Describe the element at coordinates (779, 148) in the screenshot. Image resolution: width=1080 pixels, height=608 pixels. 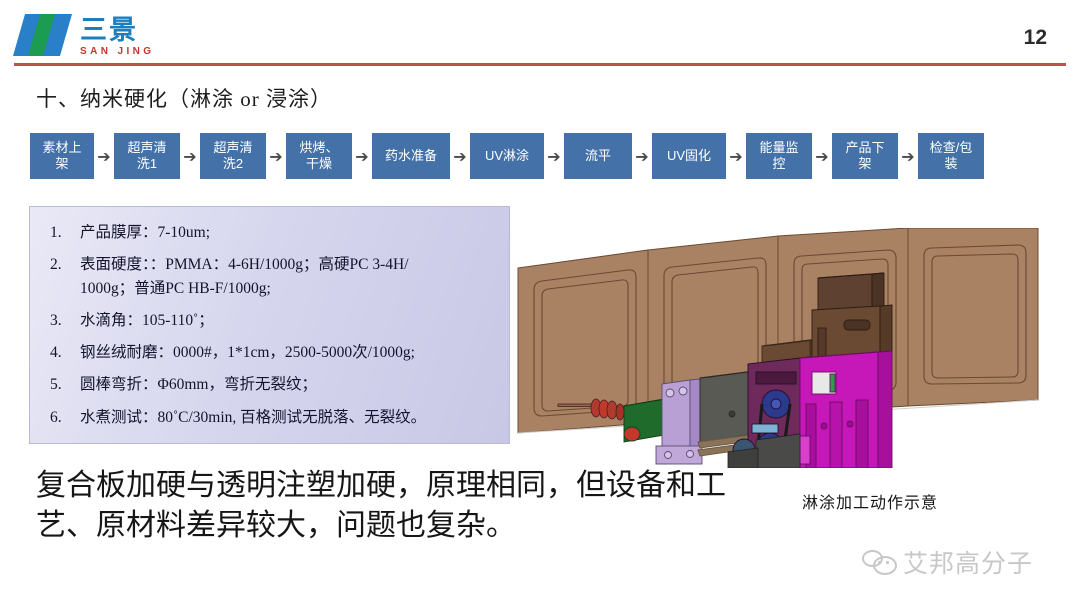
I see `flow-step-label: 能量监` at that location.